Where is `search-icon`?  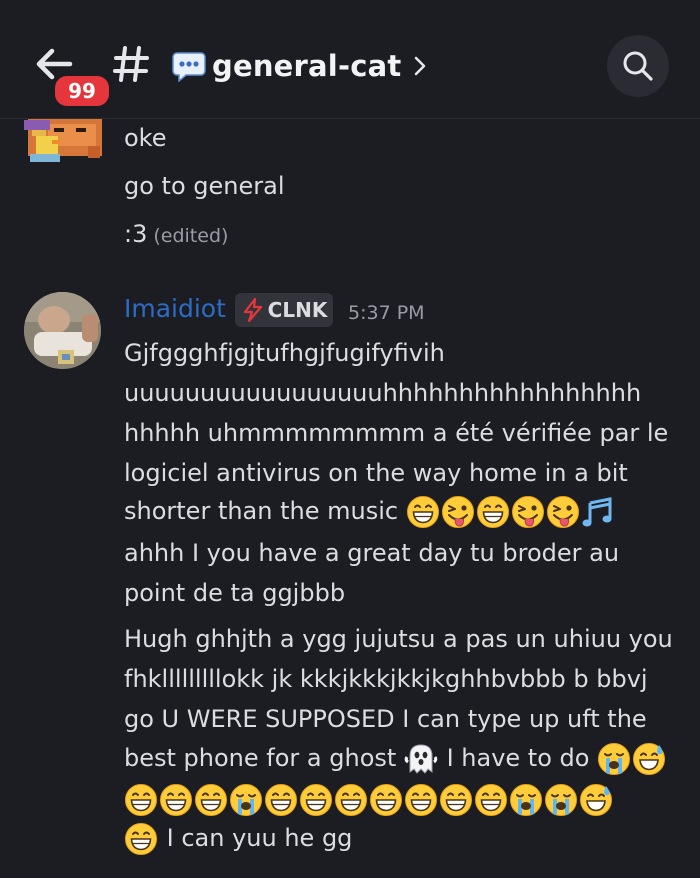
search-icon is located at coordinates (638, 66).